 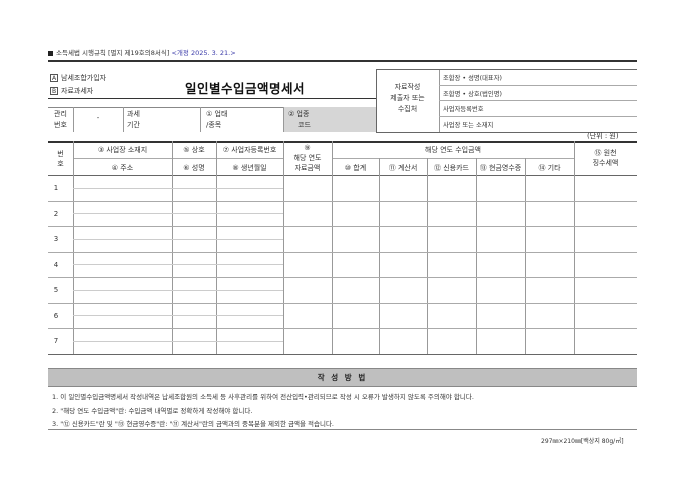 I want to click on header-split-right, so click(x=453, y=158).